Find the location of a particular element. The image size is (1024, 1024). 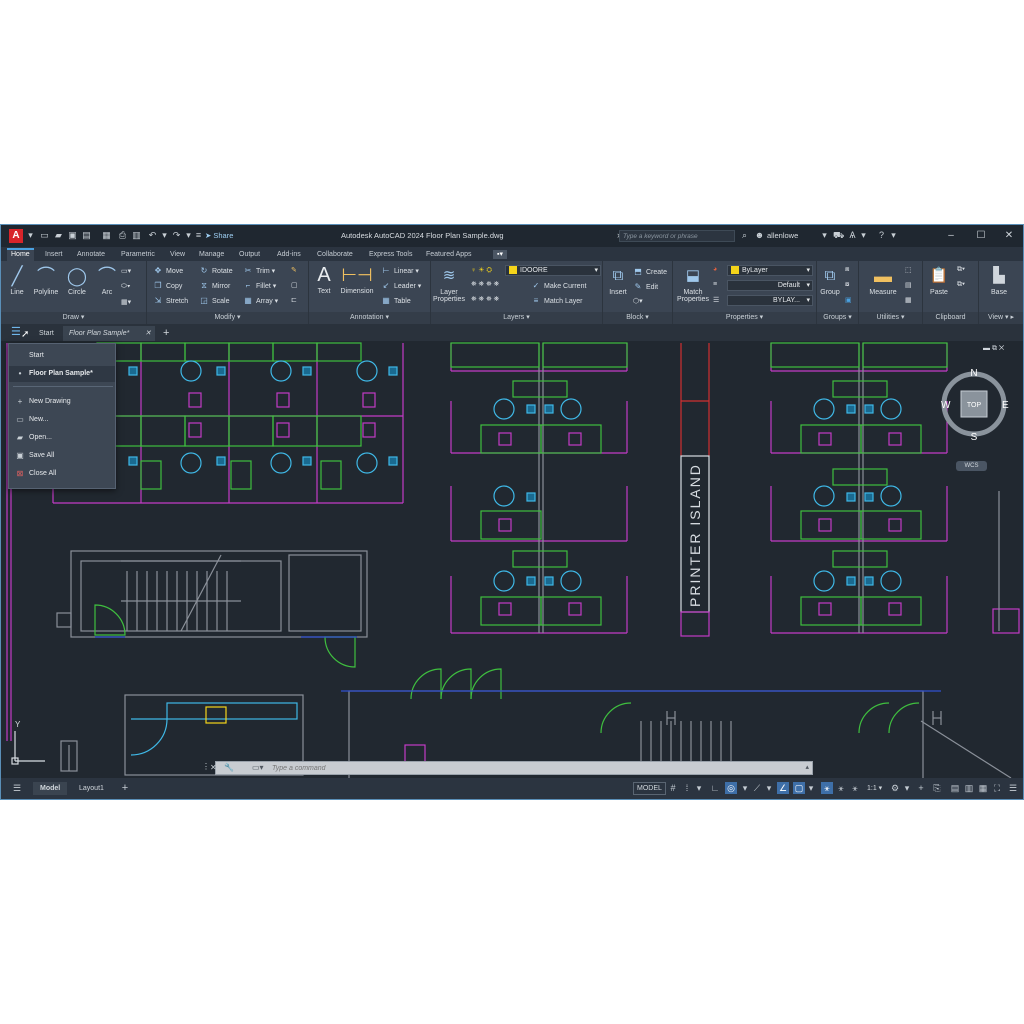

model-space-button: MODEL is located at coordinates (649, 788).